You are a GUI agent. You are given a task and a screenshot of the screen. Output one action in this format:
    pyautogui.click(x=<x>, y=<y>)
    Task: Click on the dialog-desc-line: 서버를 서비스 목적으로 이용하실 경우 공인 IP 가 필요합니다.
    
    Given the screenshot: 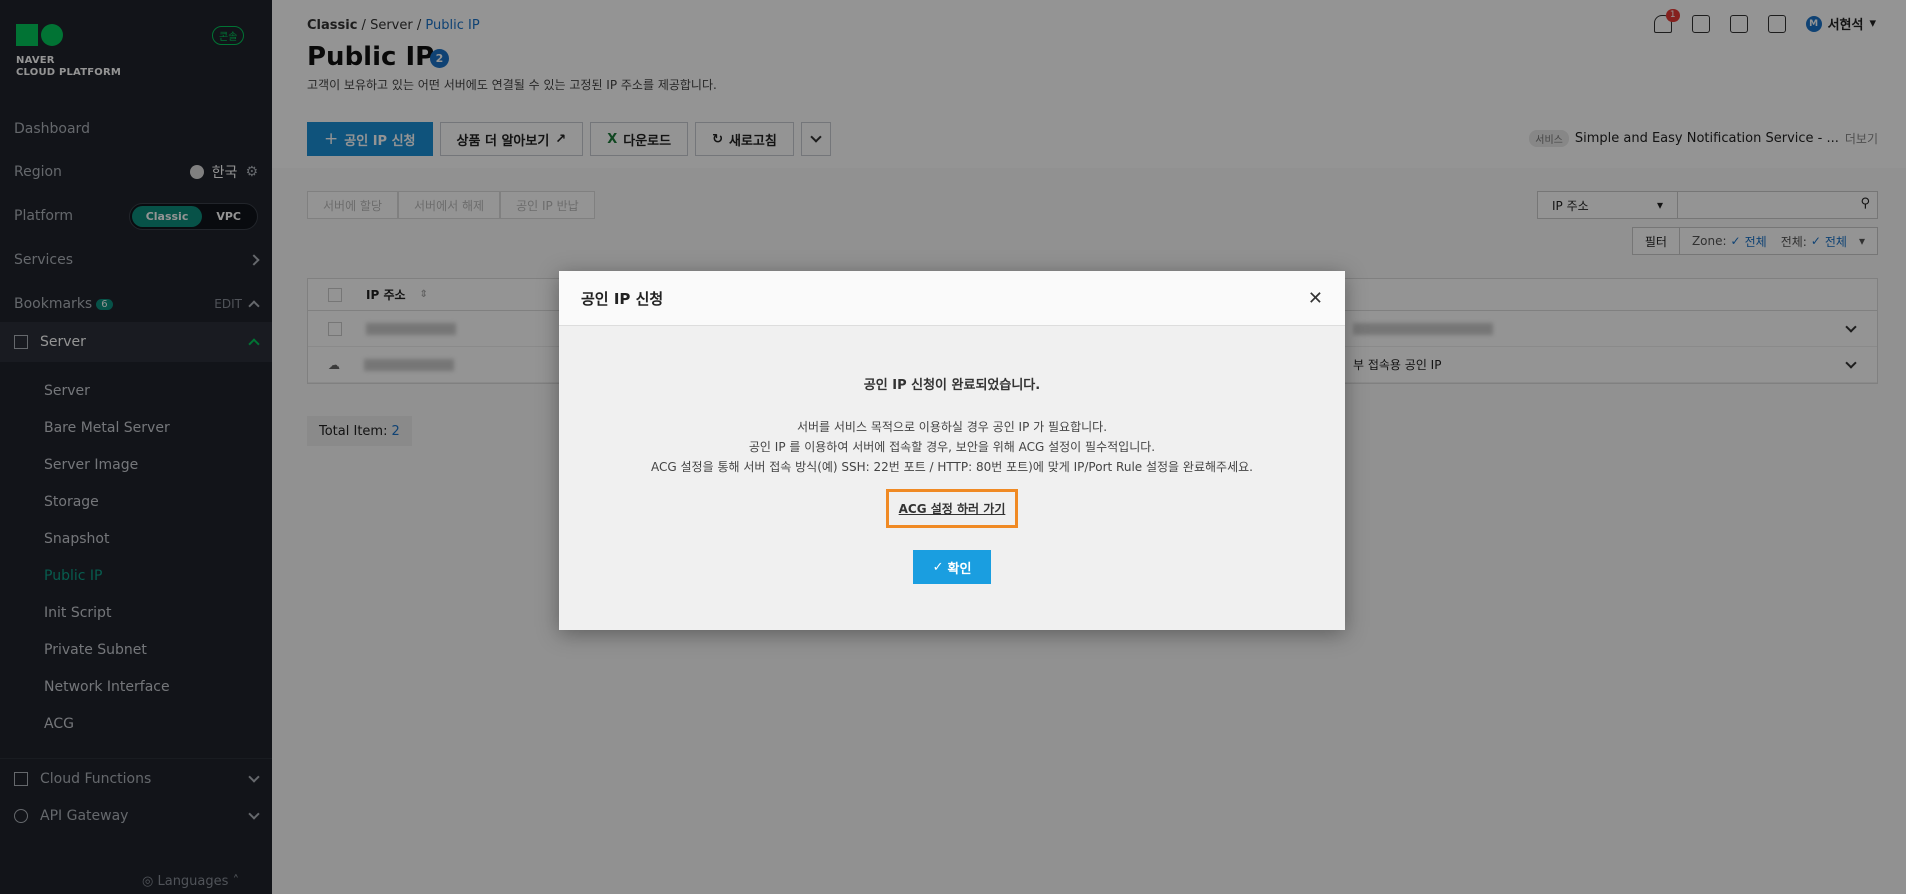 What is the action you would take?
    pyautogui.click(x=952, y=427)
    